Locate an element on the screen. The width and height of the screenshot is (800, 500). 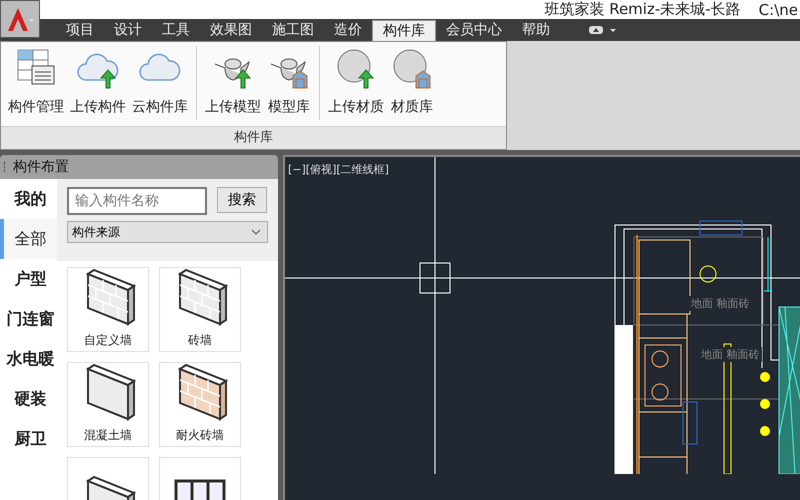
ribbon-button: 模型库 is located at coordinates (289, 86).